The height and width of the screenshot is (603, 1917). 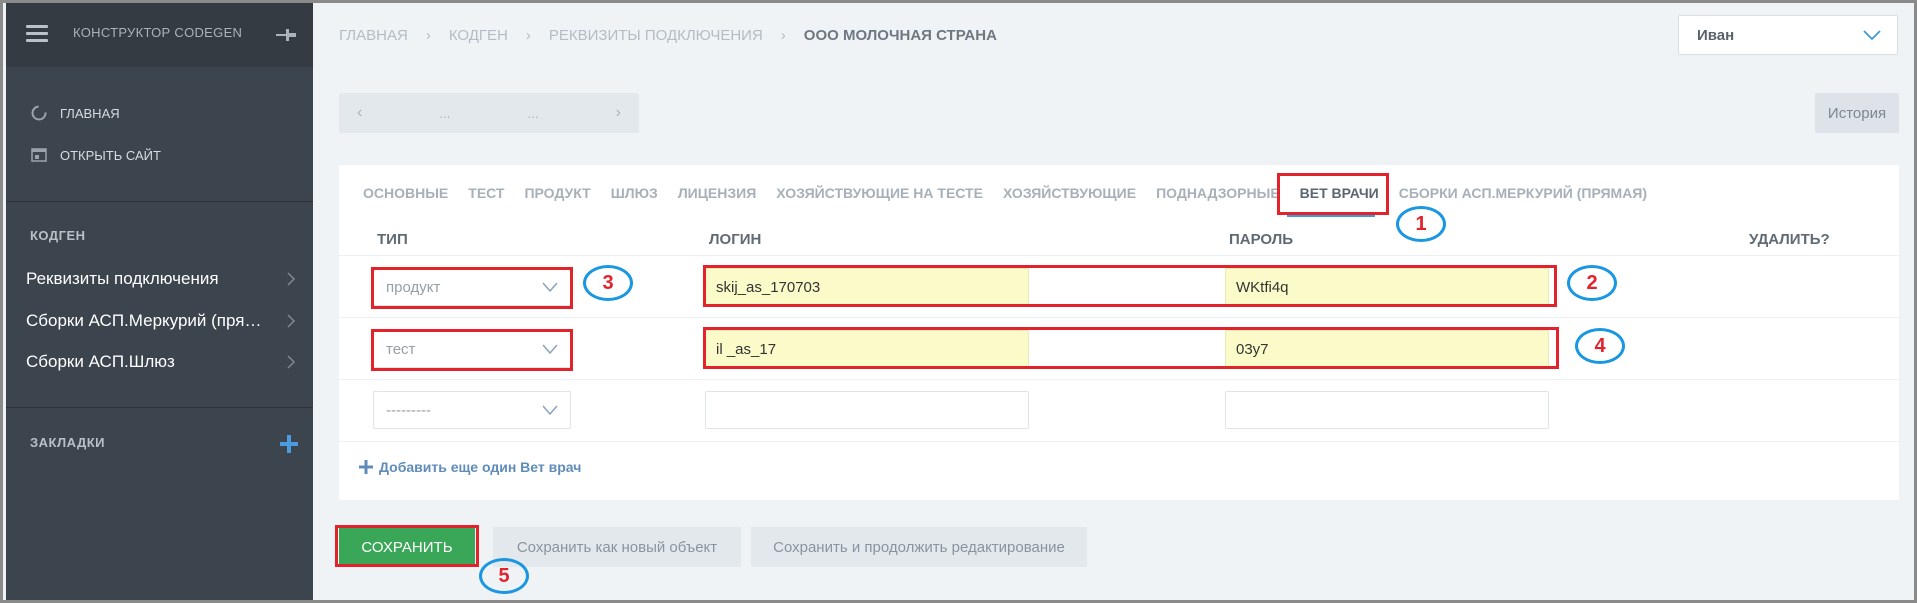 I want to click on sidebar-section-codegen: Кодген, so click(x=58, y=235).